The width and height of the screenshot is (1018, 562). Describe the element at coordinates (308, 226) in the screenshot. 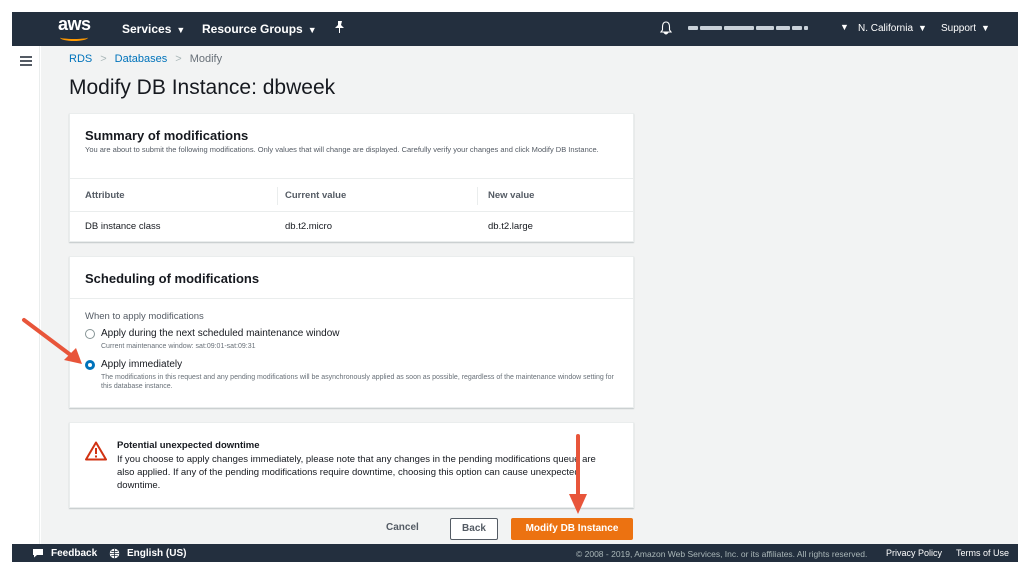

I see `cell-current-value: db.t2.micro` at that location.